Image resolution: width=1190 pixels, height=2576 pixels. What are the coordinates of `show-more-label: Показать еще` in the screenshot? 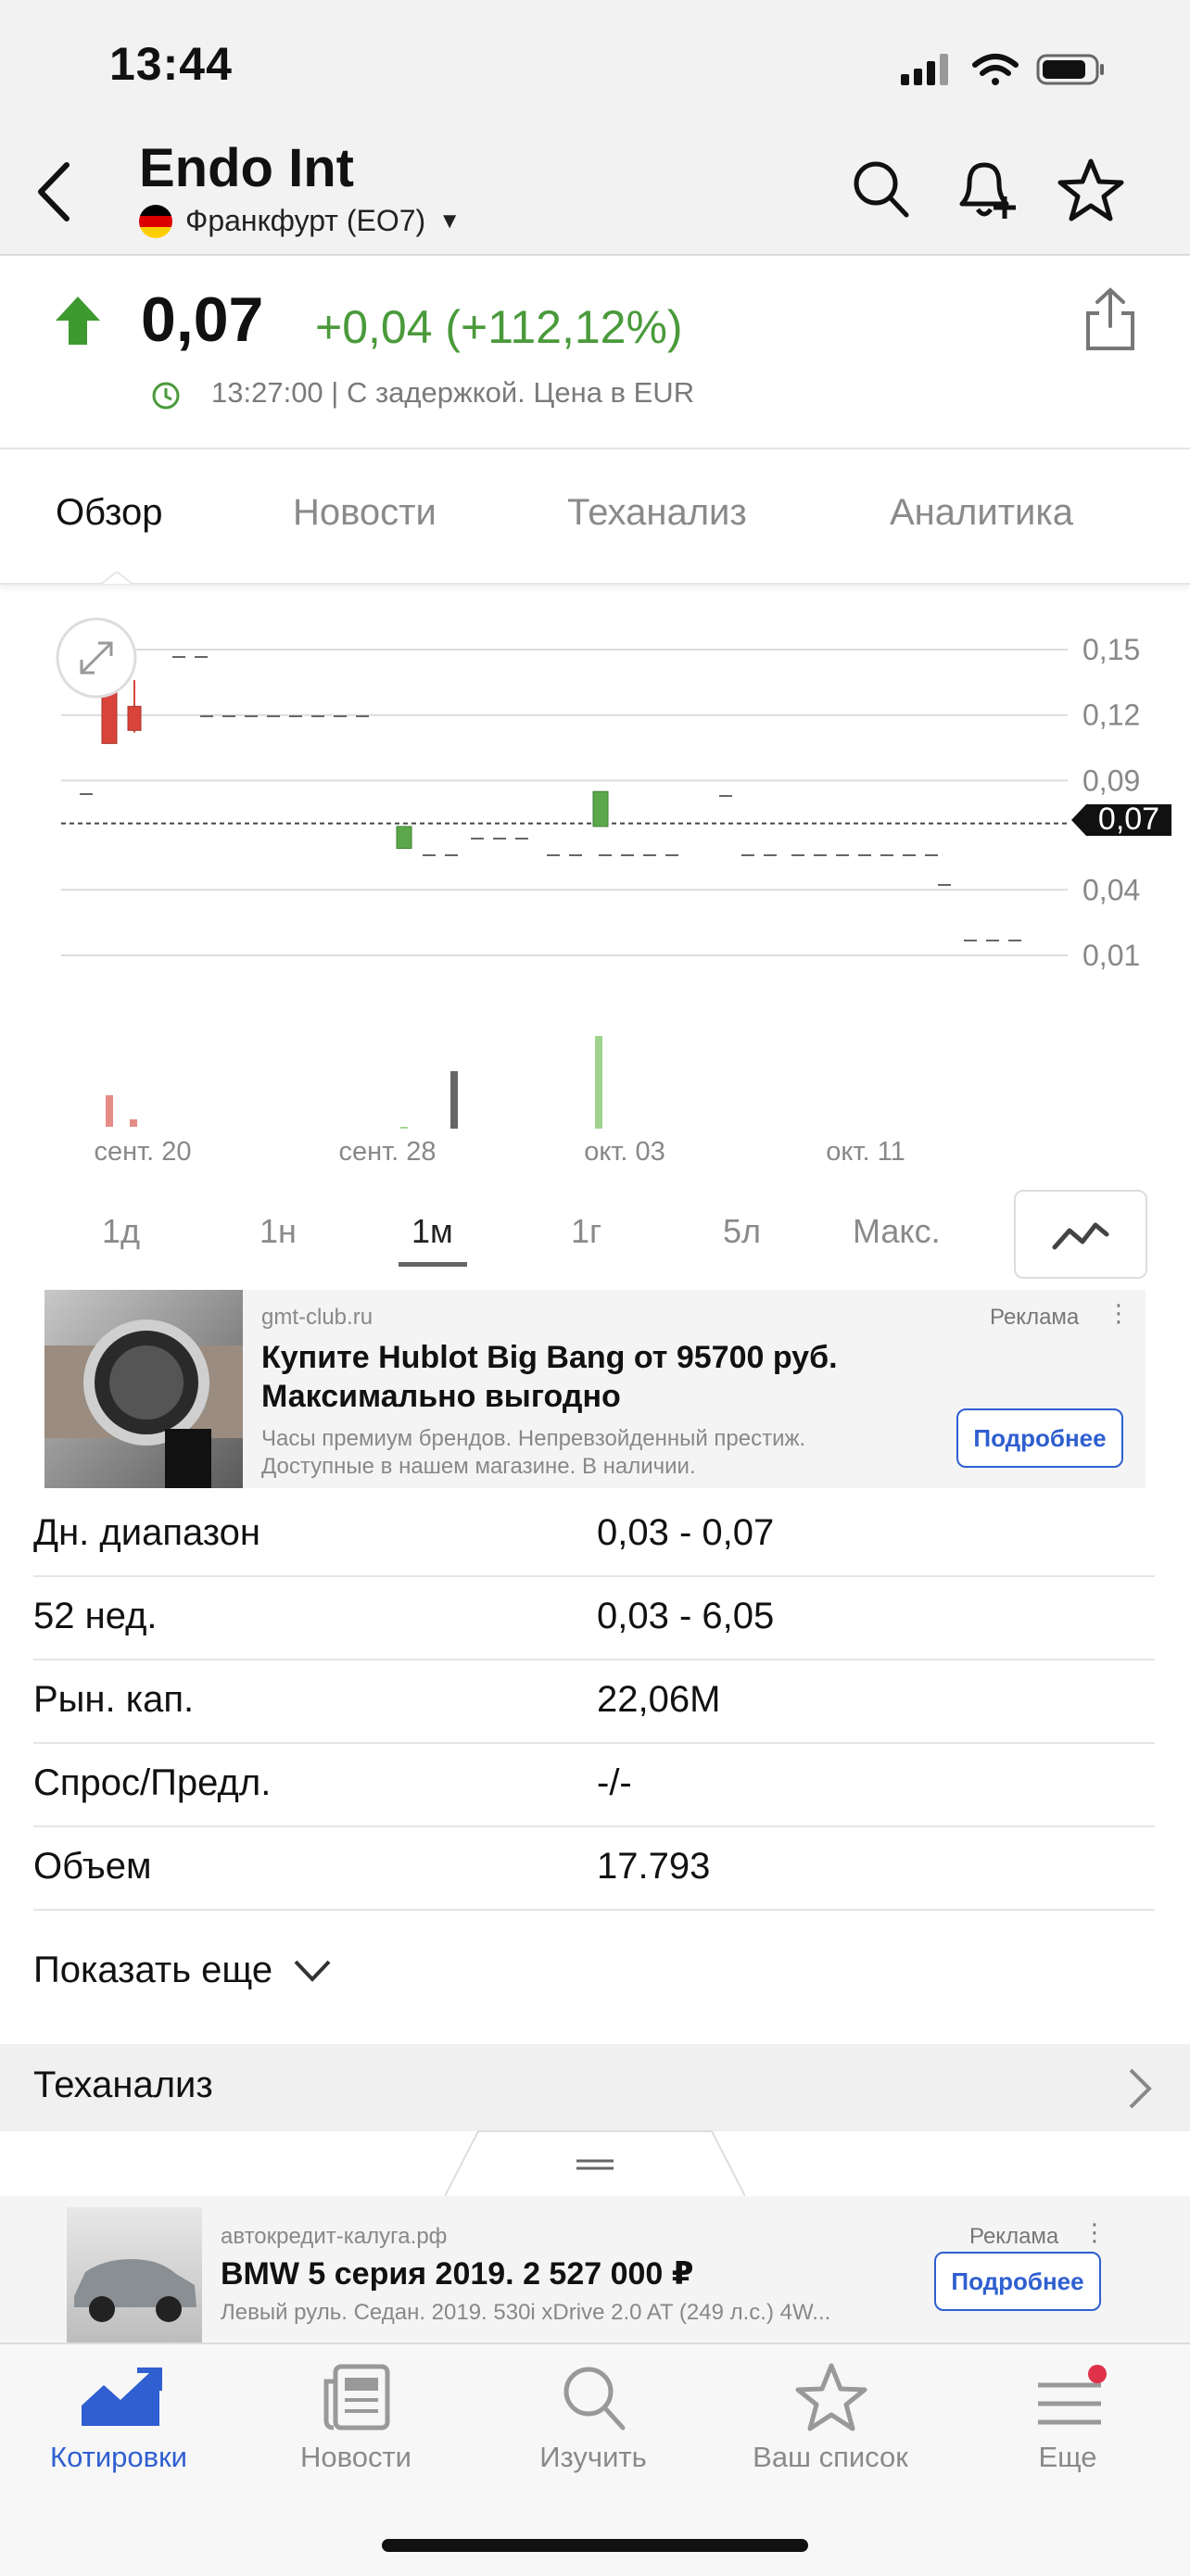 It's located at (153, 1970).